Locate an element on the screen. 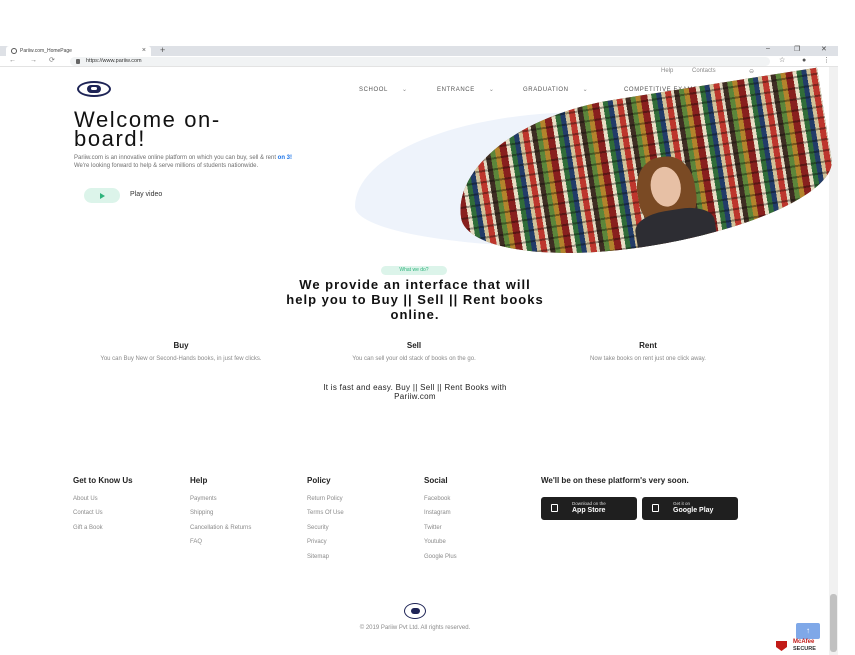 The height and width of the screenshot is (655, 855). about-title-line: help you to Buy || Sell || Rent books is located at coordinates (415, 299).